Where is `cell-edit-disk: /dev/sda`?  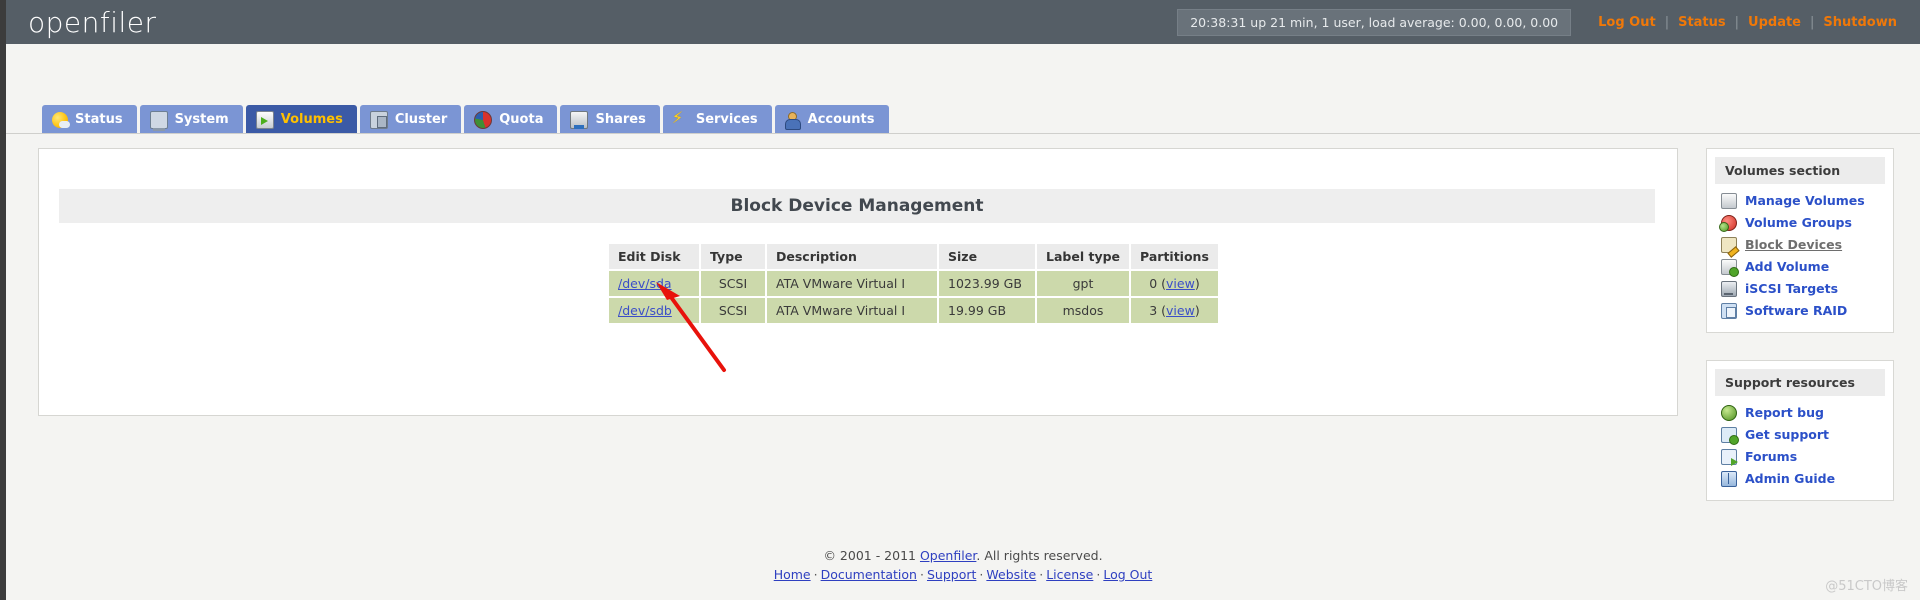 cell-edit-disk: /dev/sda is located at coordinates (654, 283).